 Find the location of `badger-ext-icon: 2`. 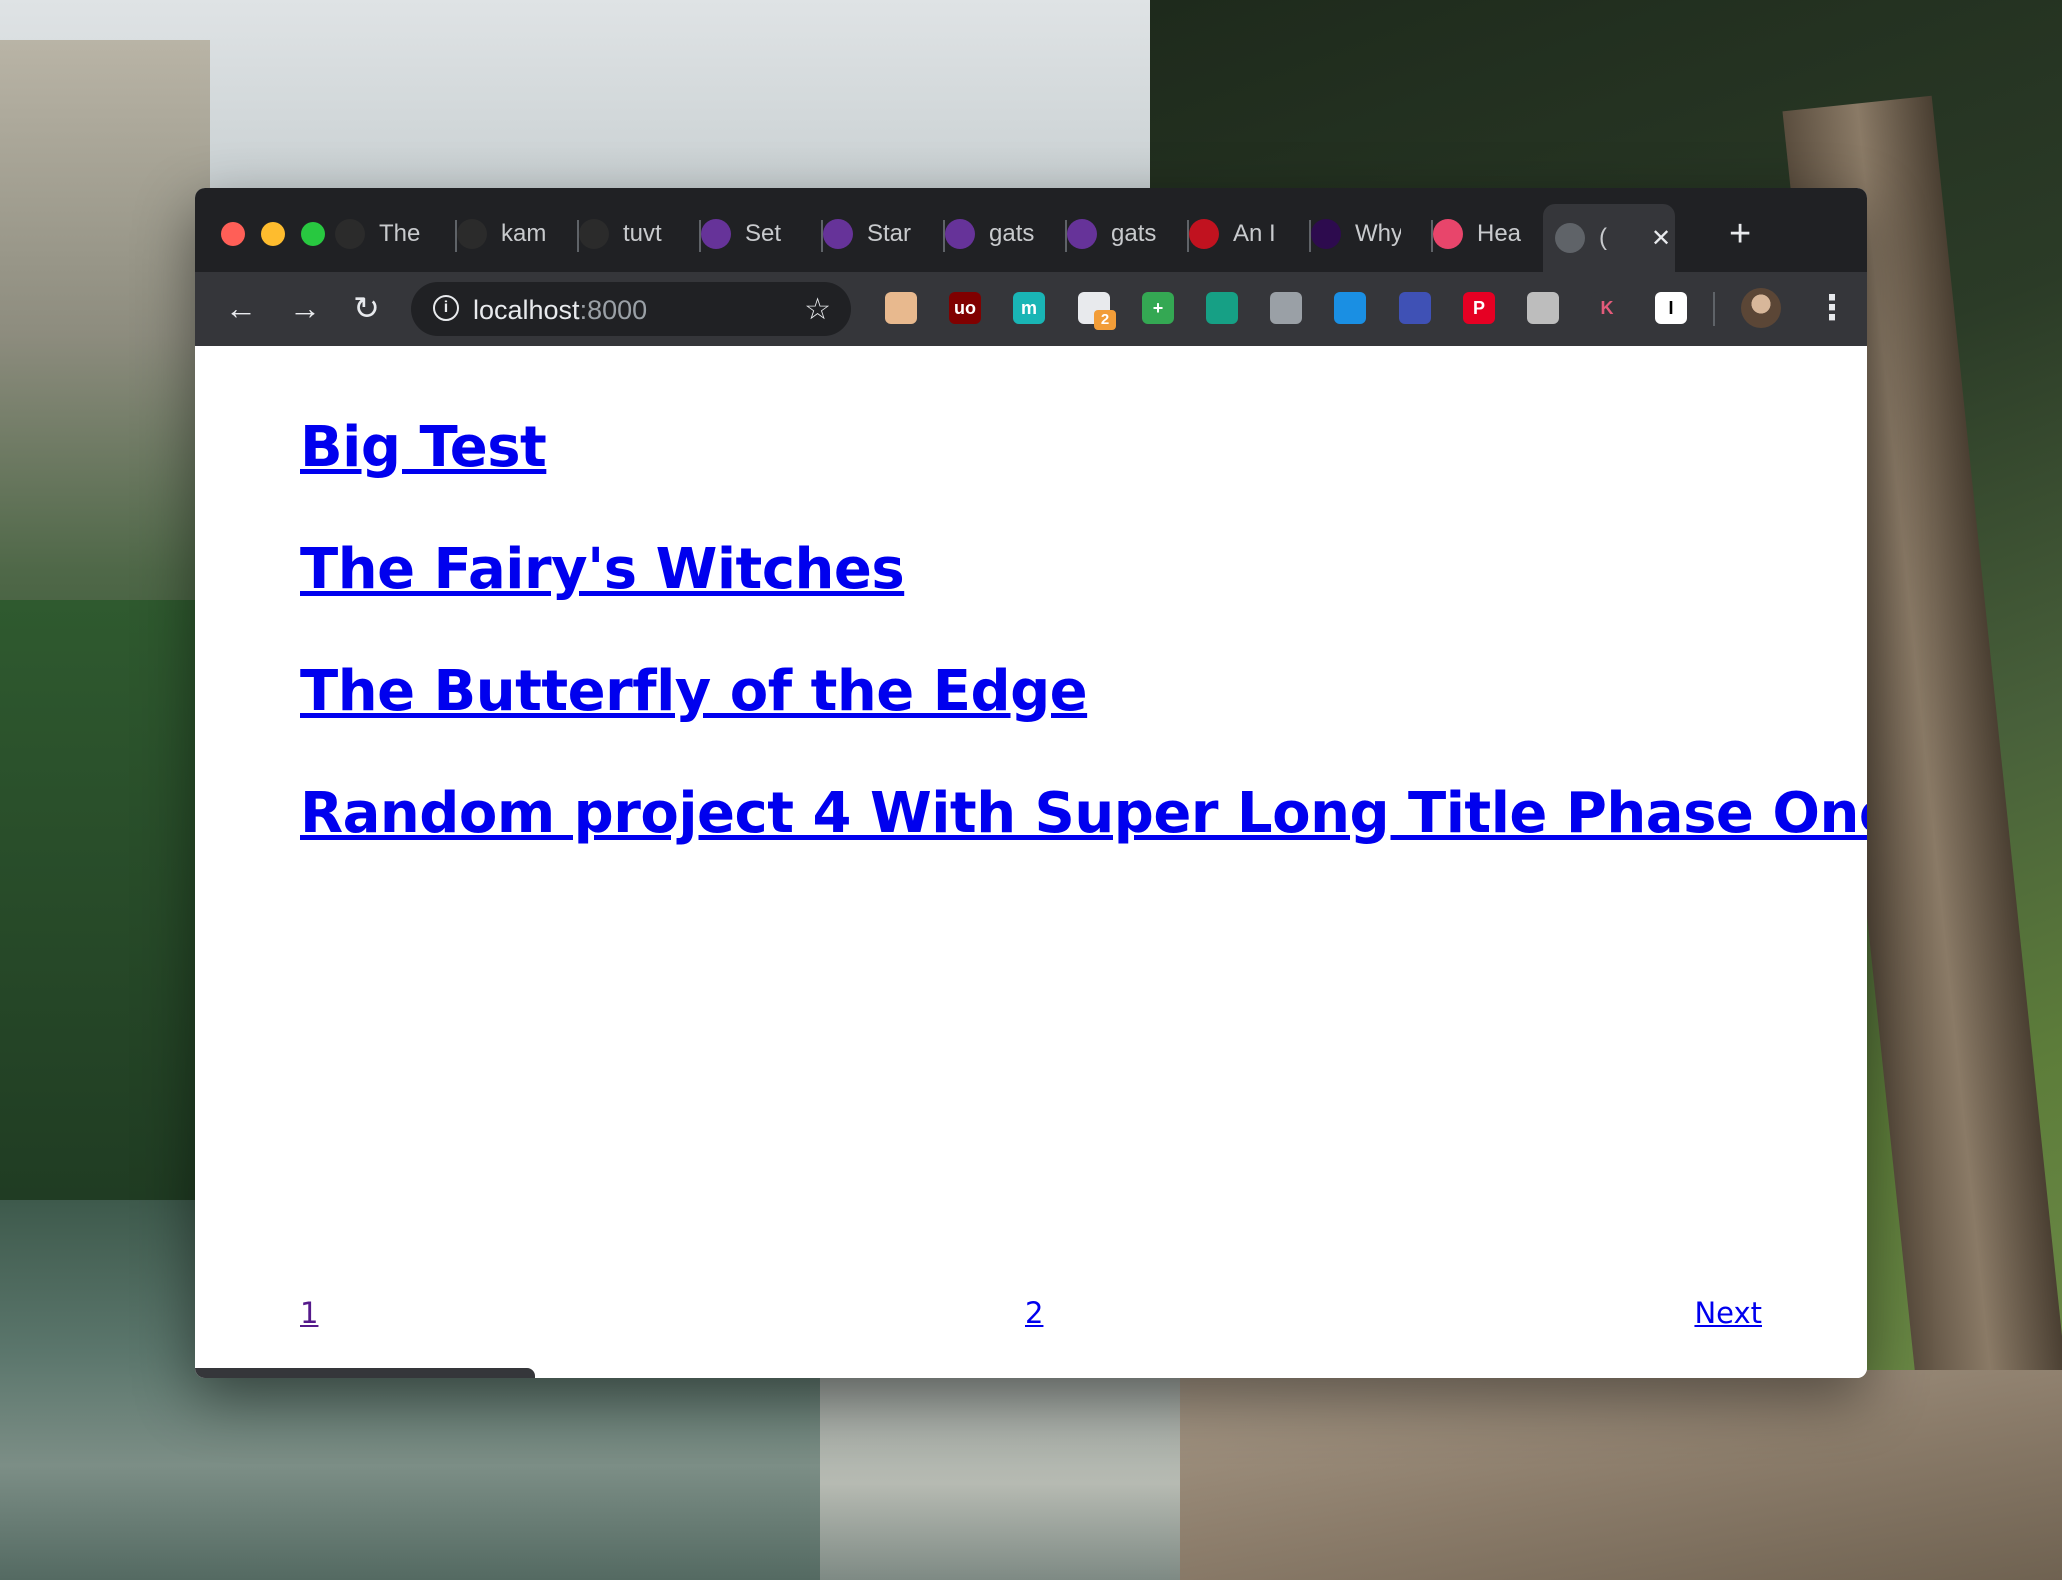

badger-ext-icon: 2 is located at coordinates (1097, 311).